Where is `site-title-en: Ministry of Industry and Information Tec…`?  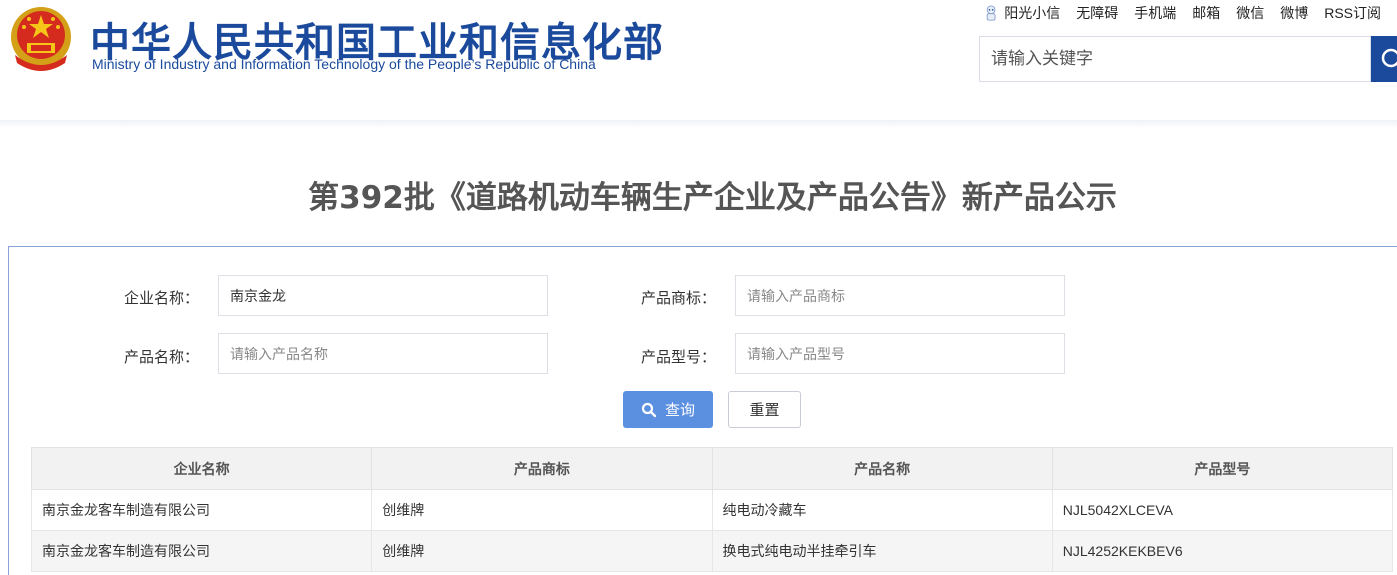
site-title-en: Ministry of Industry and Information Tec… is located at coordinates (344, 64).